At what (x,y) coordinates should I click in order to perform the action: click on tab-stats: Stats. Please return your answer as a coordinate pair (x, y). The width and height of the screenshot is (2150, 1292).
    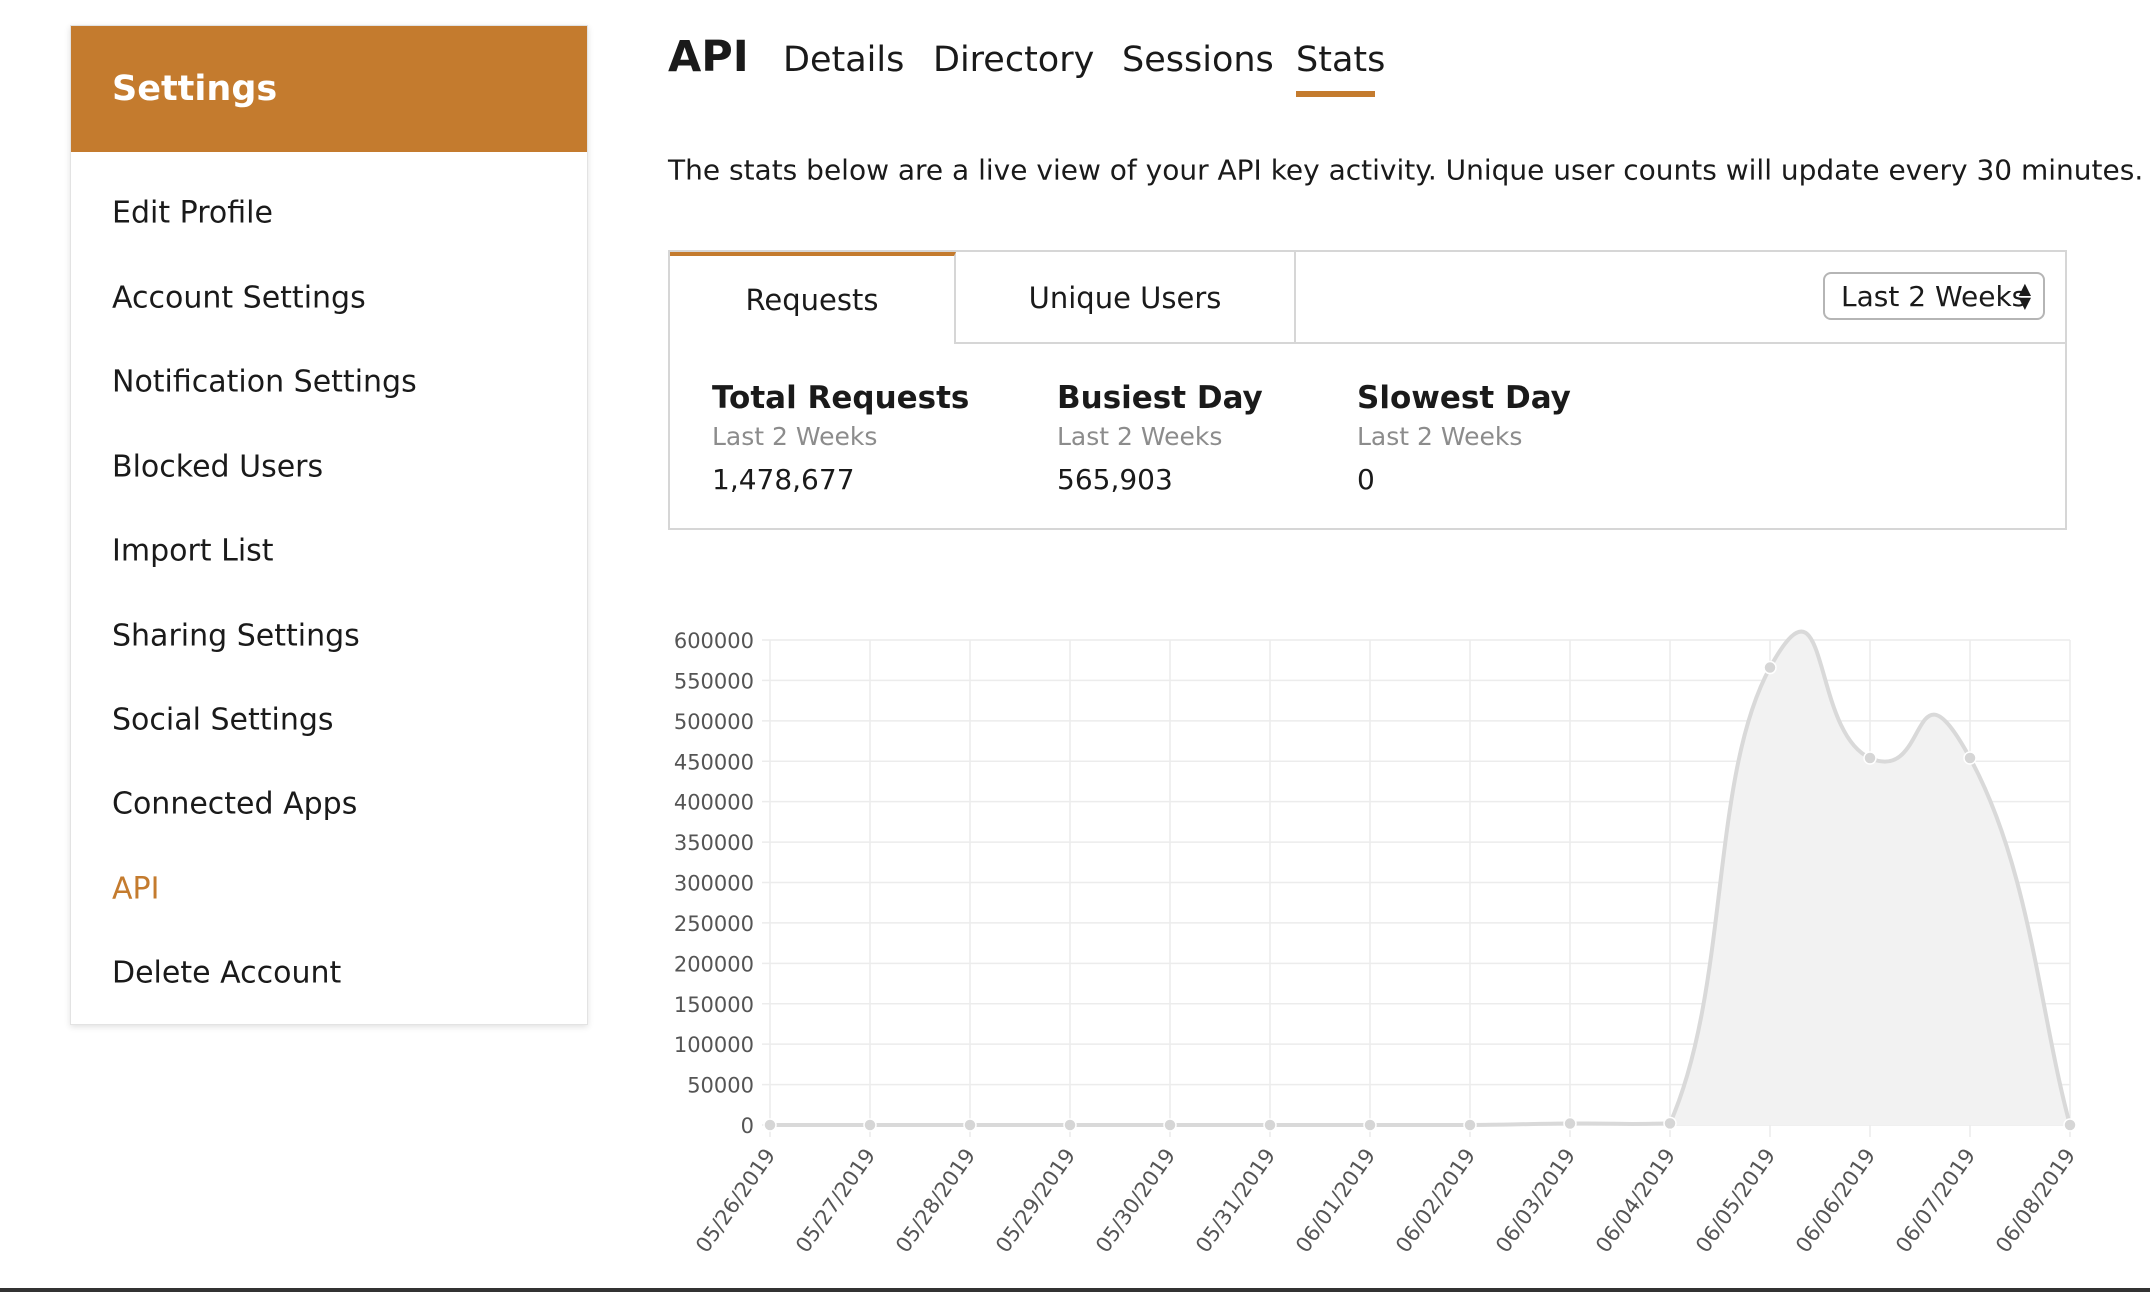
    Looking at the image, I should click on (1340, 60).